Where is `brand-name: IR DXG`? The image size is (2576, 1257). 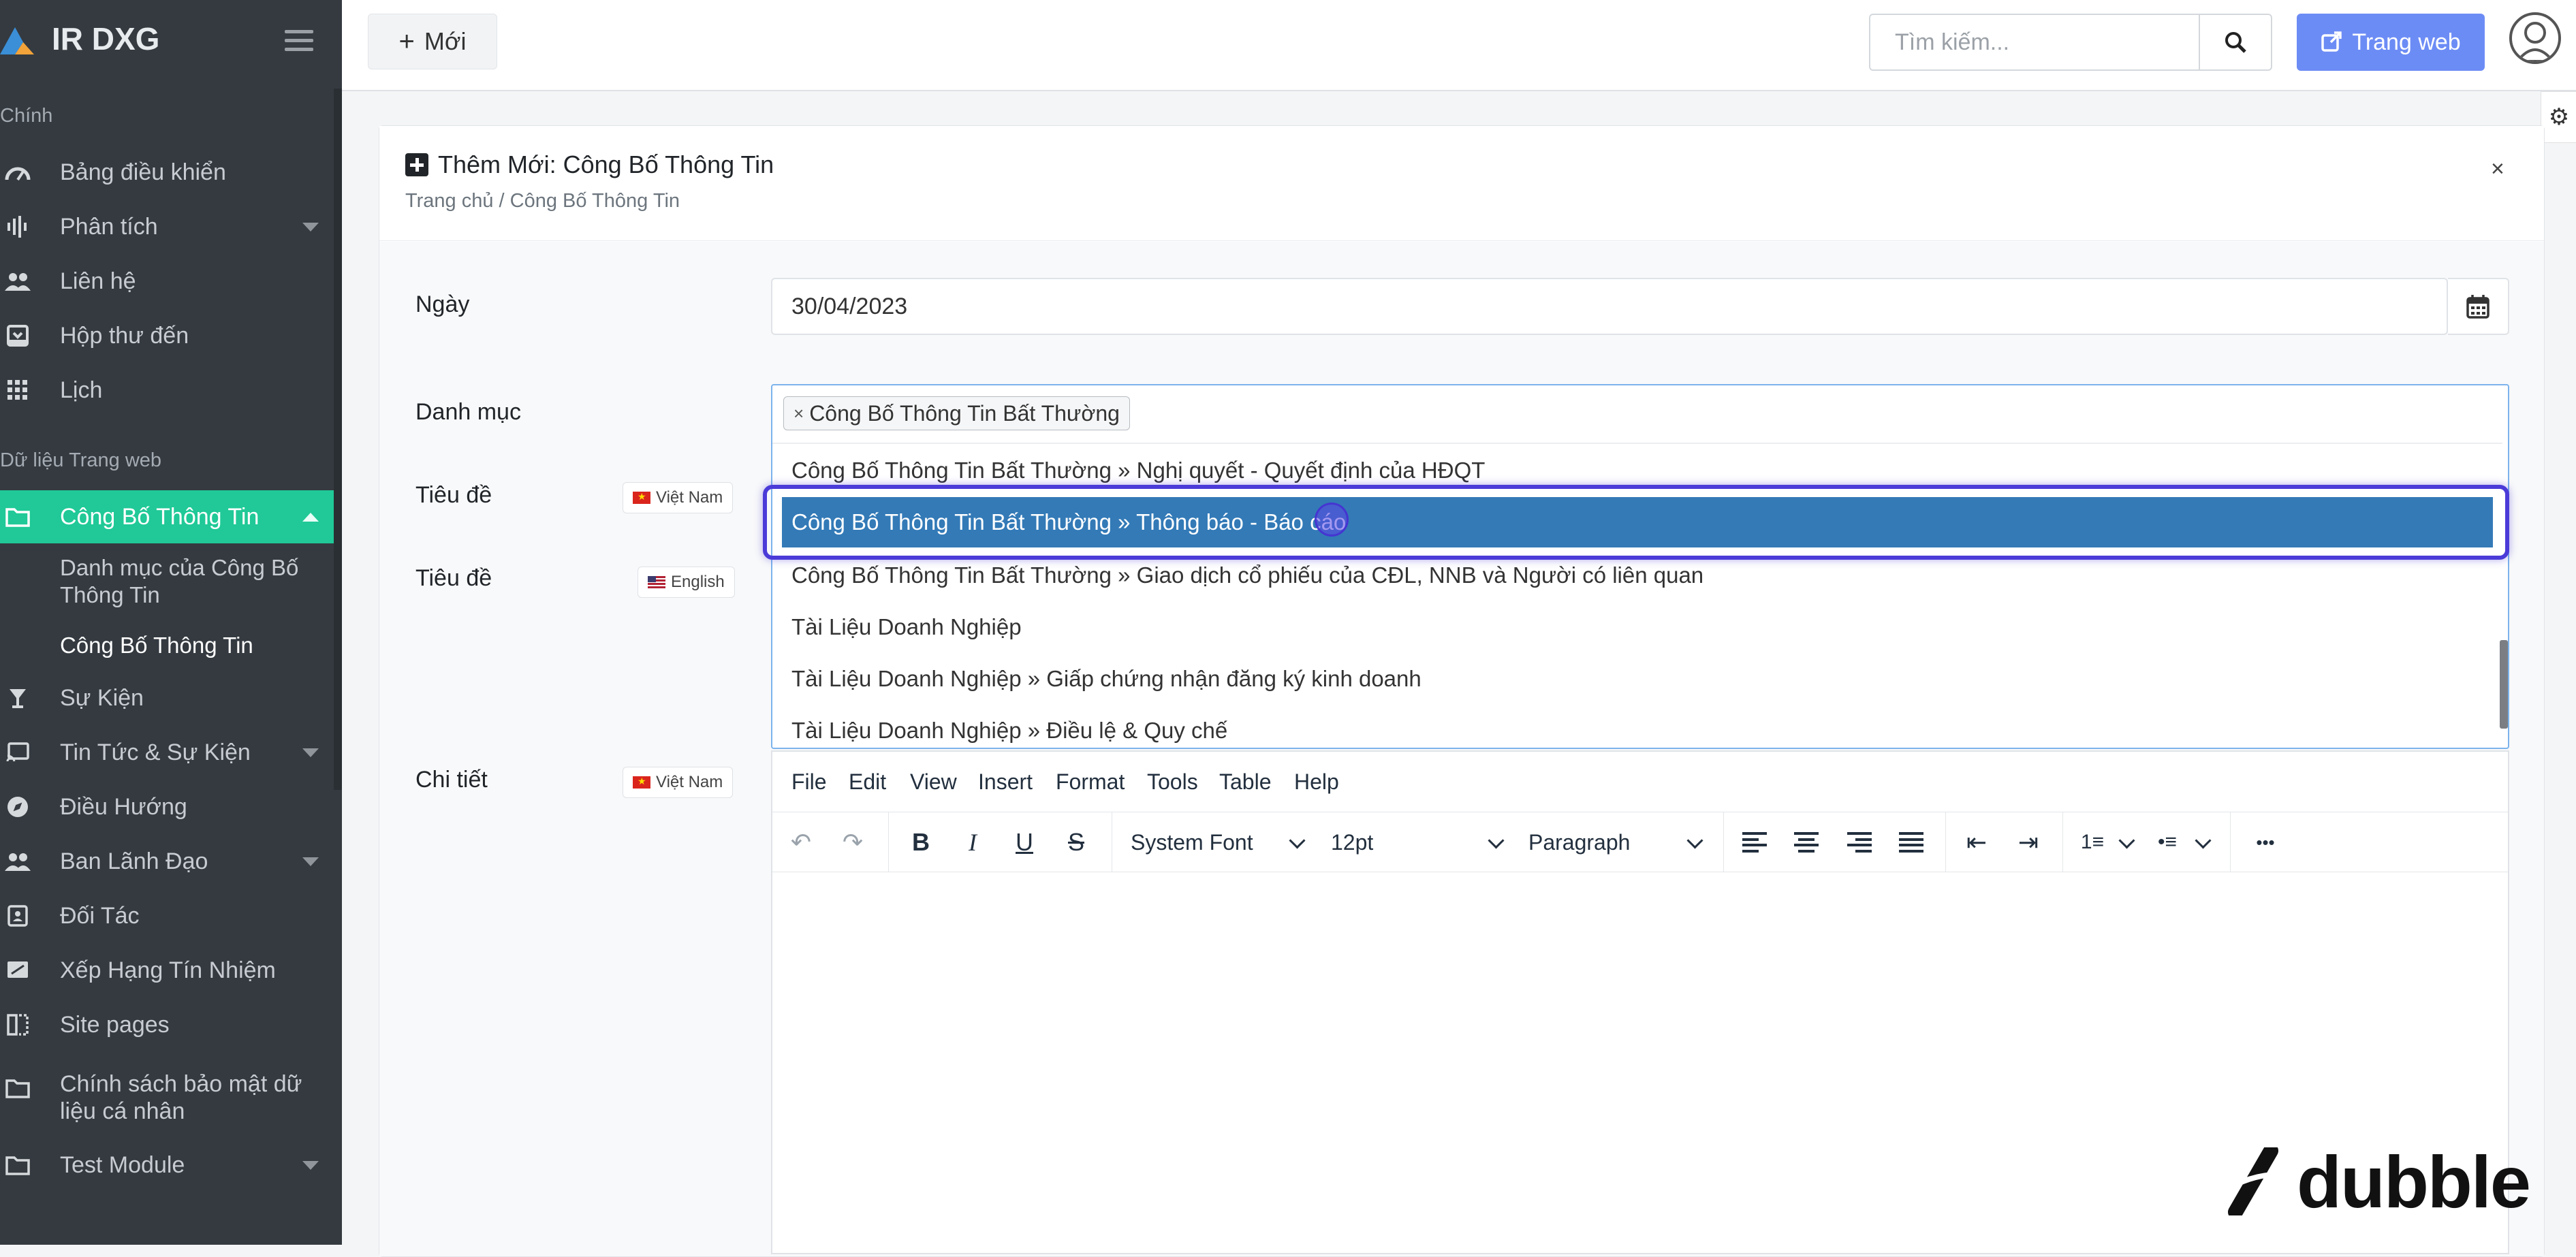 brand-name: IR DXG is located at coordinates (106, 39).